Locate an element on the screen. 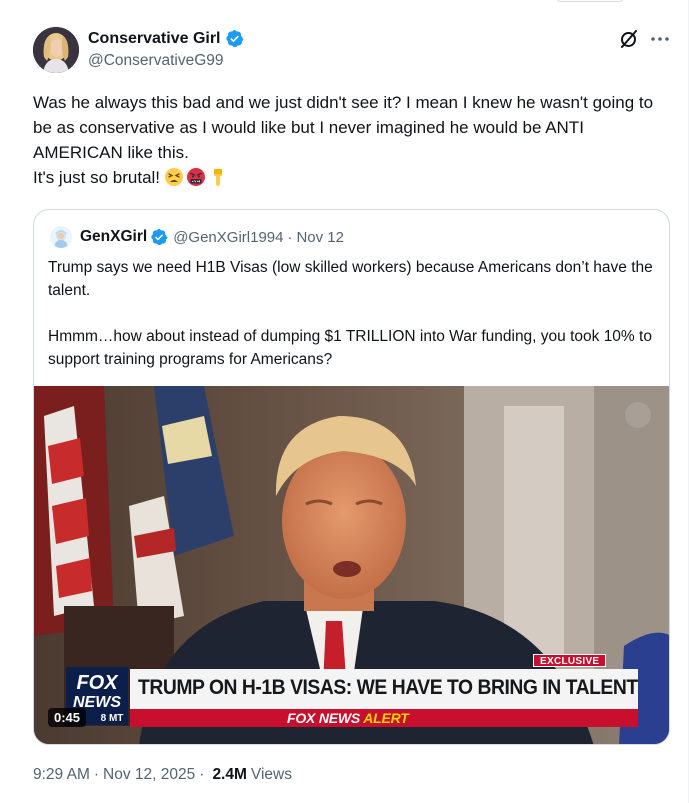 The height and width of the screenshot is (803, 689). views-count: 2.4M is located at coordinates (229, 775).